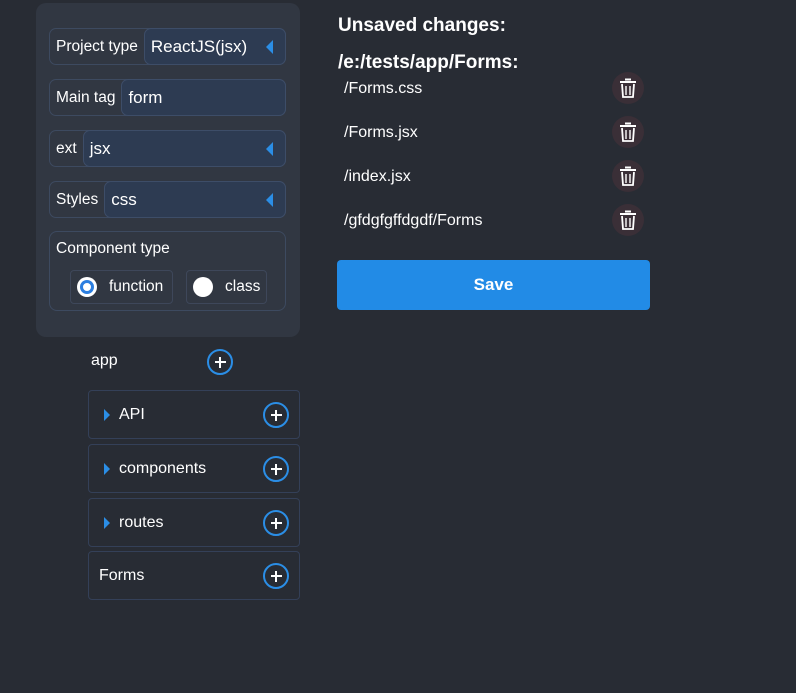 The image size is (796, 693). Describe the element at coordinates (194, 575) in the screenshot. I see `tree-item-forms: Forms` at that location.